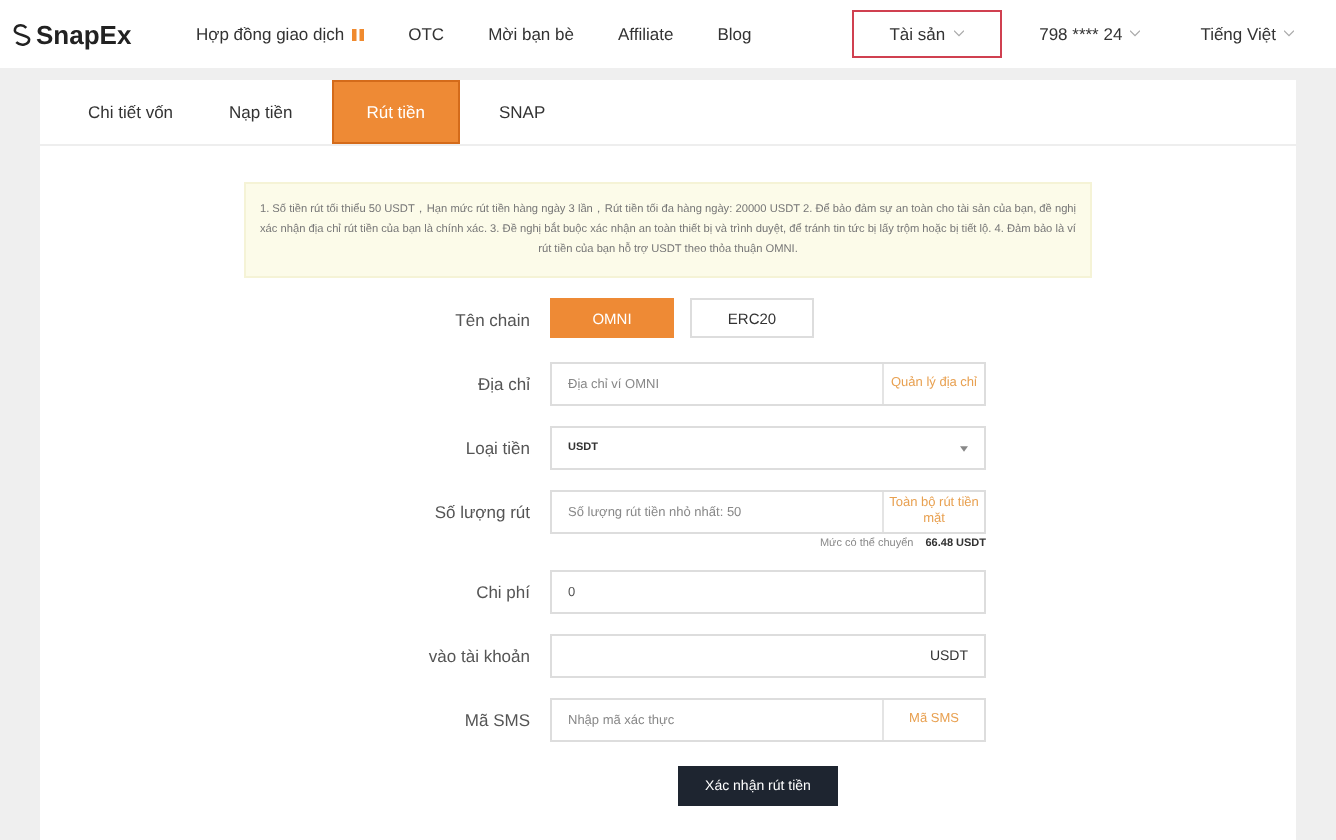 Image resolution: width=1336 pixels, height=840 pixels. Describe the element at coordinates (478, 657) in the screenshot. I see `field-label: vào tài khoản` at that location.